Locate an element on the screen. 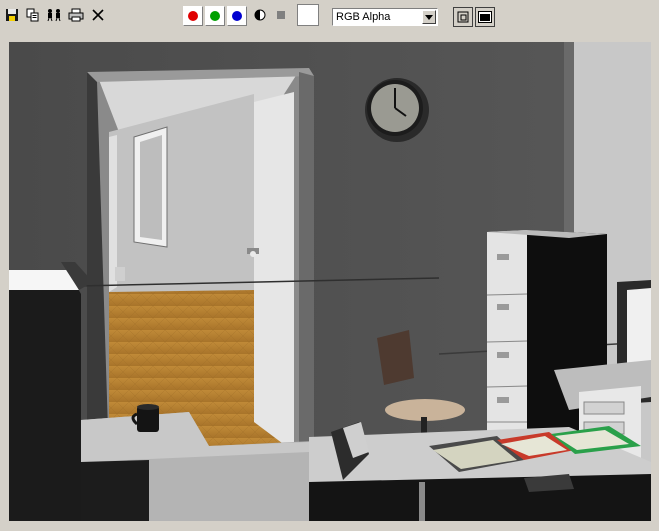 This screenshot has height=531, width=659. green-channel-button is located at coordinates (215, 16).